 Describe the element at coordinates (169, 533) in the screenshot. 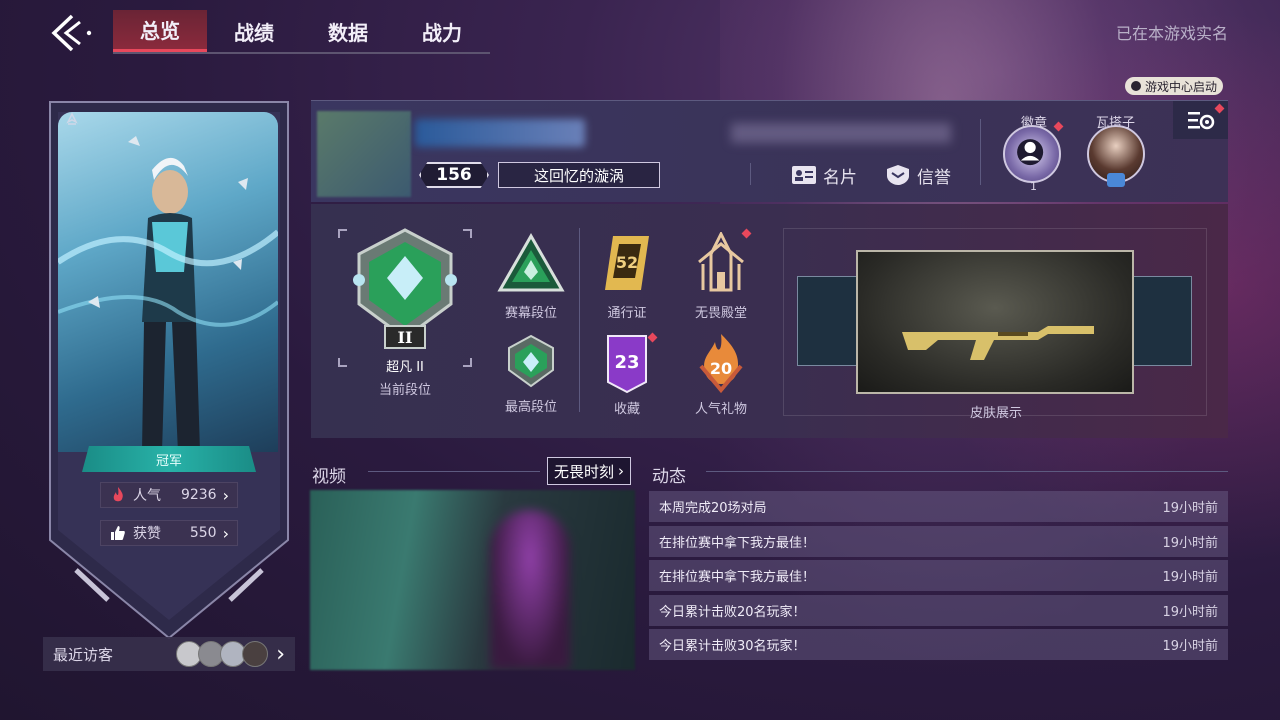

I see `likes-row: 获赞 550 ›` at that location.